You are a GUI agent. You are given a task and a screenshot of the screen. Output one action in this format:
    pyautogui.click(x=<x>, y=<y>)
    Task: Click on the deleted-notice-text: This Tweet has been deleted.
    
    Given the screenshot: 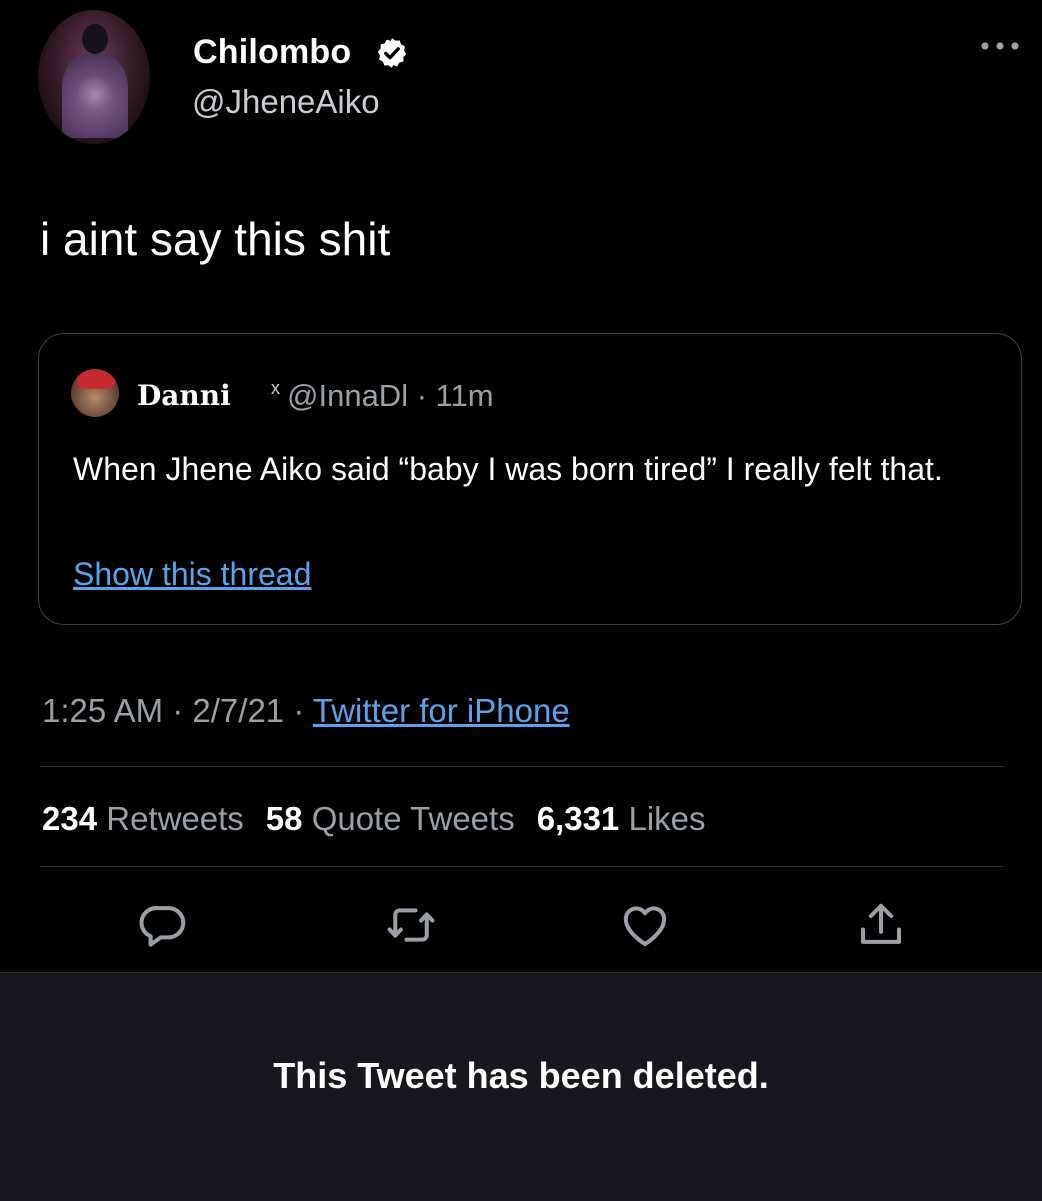 What is the action you would take?
    pyautogui.click(x=521, y=1075)
    